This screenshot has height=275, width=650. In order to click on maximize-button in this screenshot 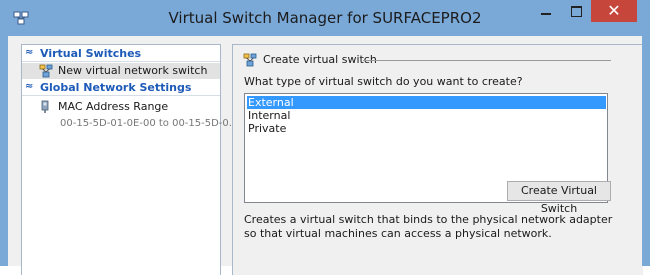, I will do `click(576, 11)`.